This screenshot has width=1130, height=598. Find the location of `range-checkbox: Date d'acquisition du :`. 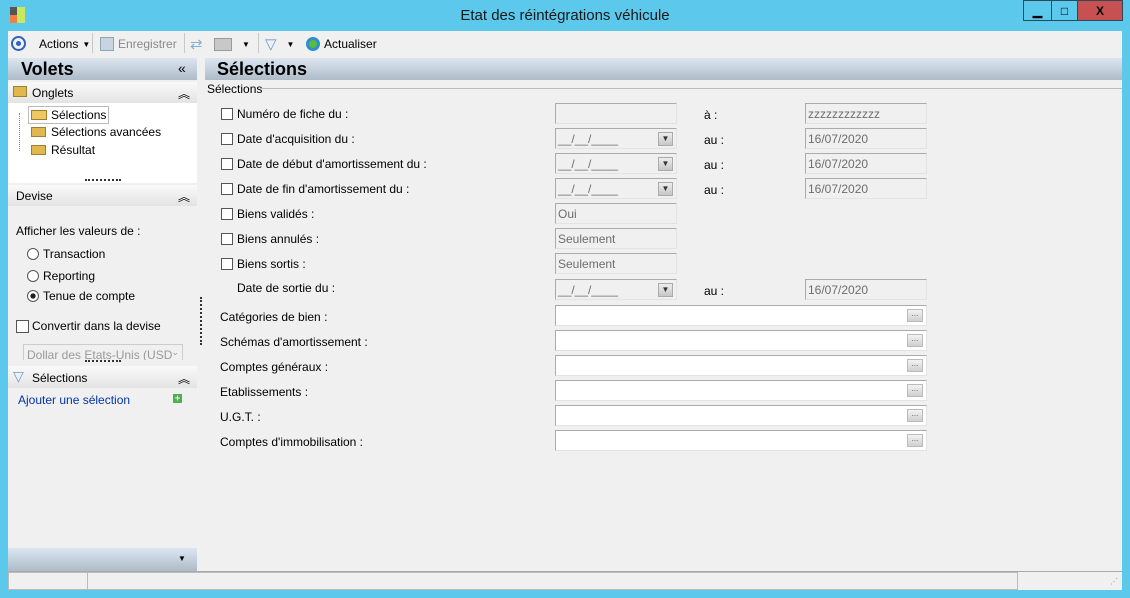

range-checkbox: Date d'acquisition du : is located at coordinates (288, 139).